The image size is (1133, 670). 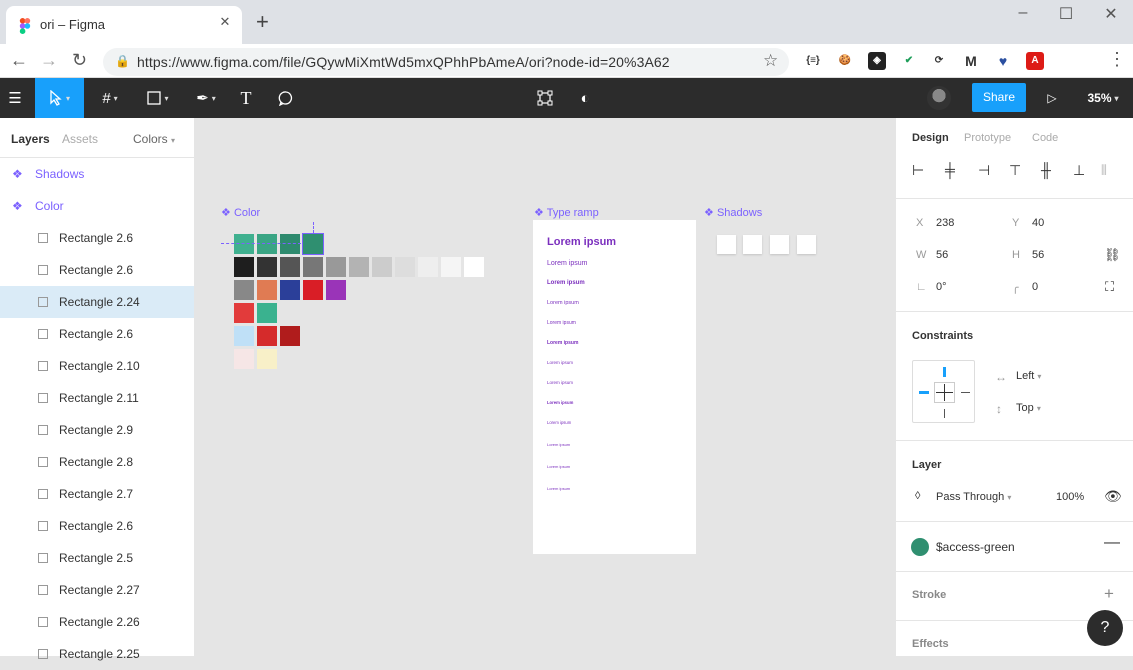 What do you see at coordinates (1028, 376) in the screenshot?
I see `horizontal-constraint-select: Left ▾` at bounding box center [1028, 376].